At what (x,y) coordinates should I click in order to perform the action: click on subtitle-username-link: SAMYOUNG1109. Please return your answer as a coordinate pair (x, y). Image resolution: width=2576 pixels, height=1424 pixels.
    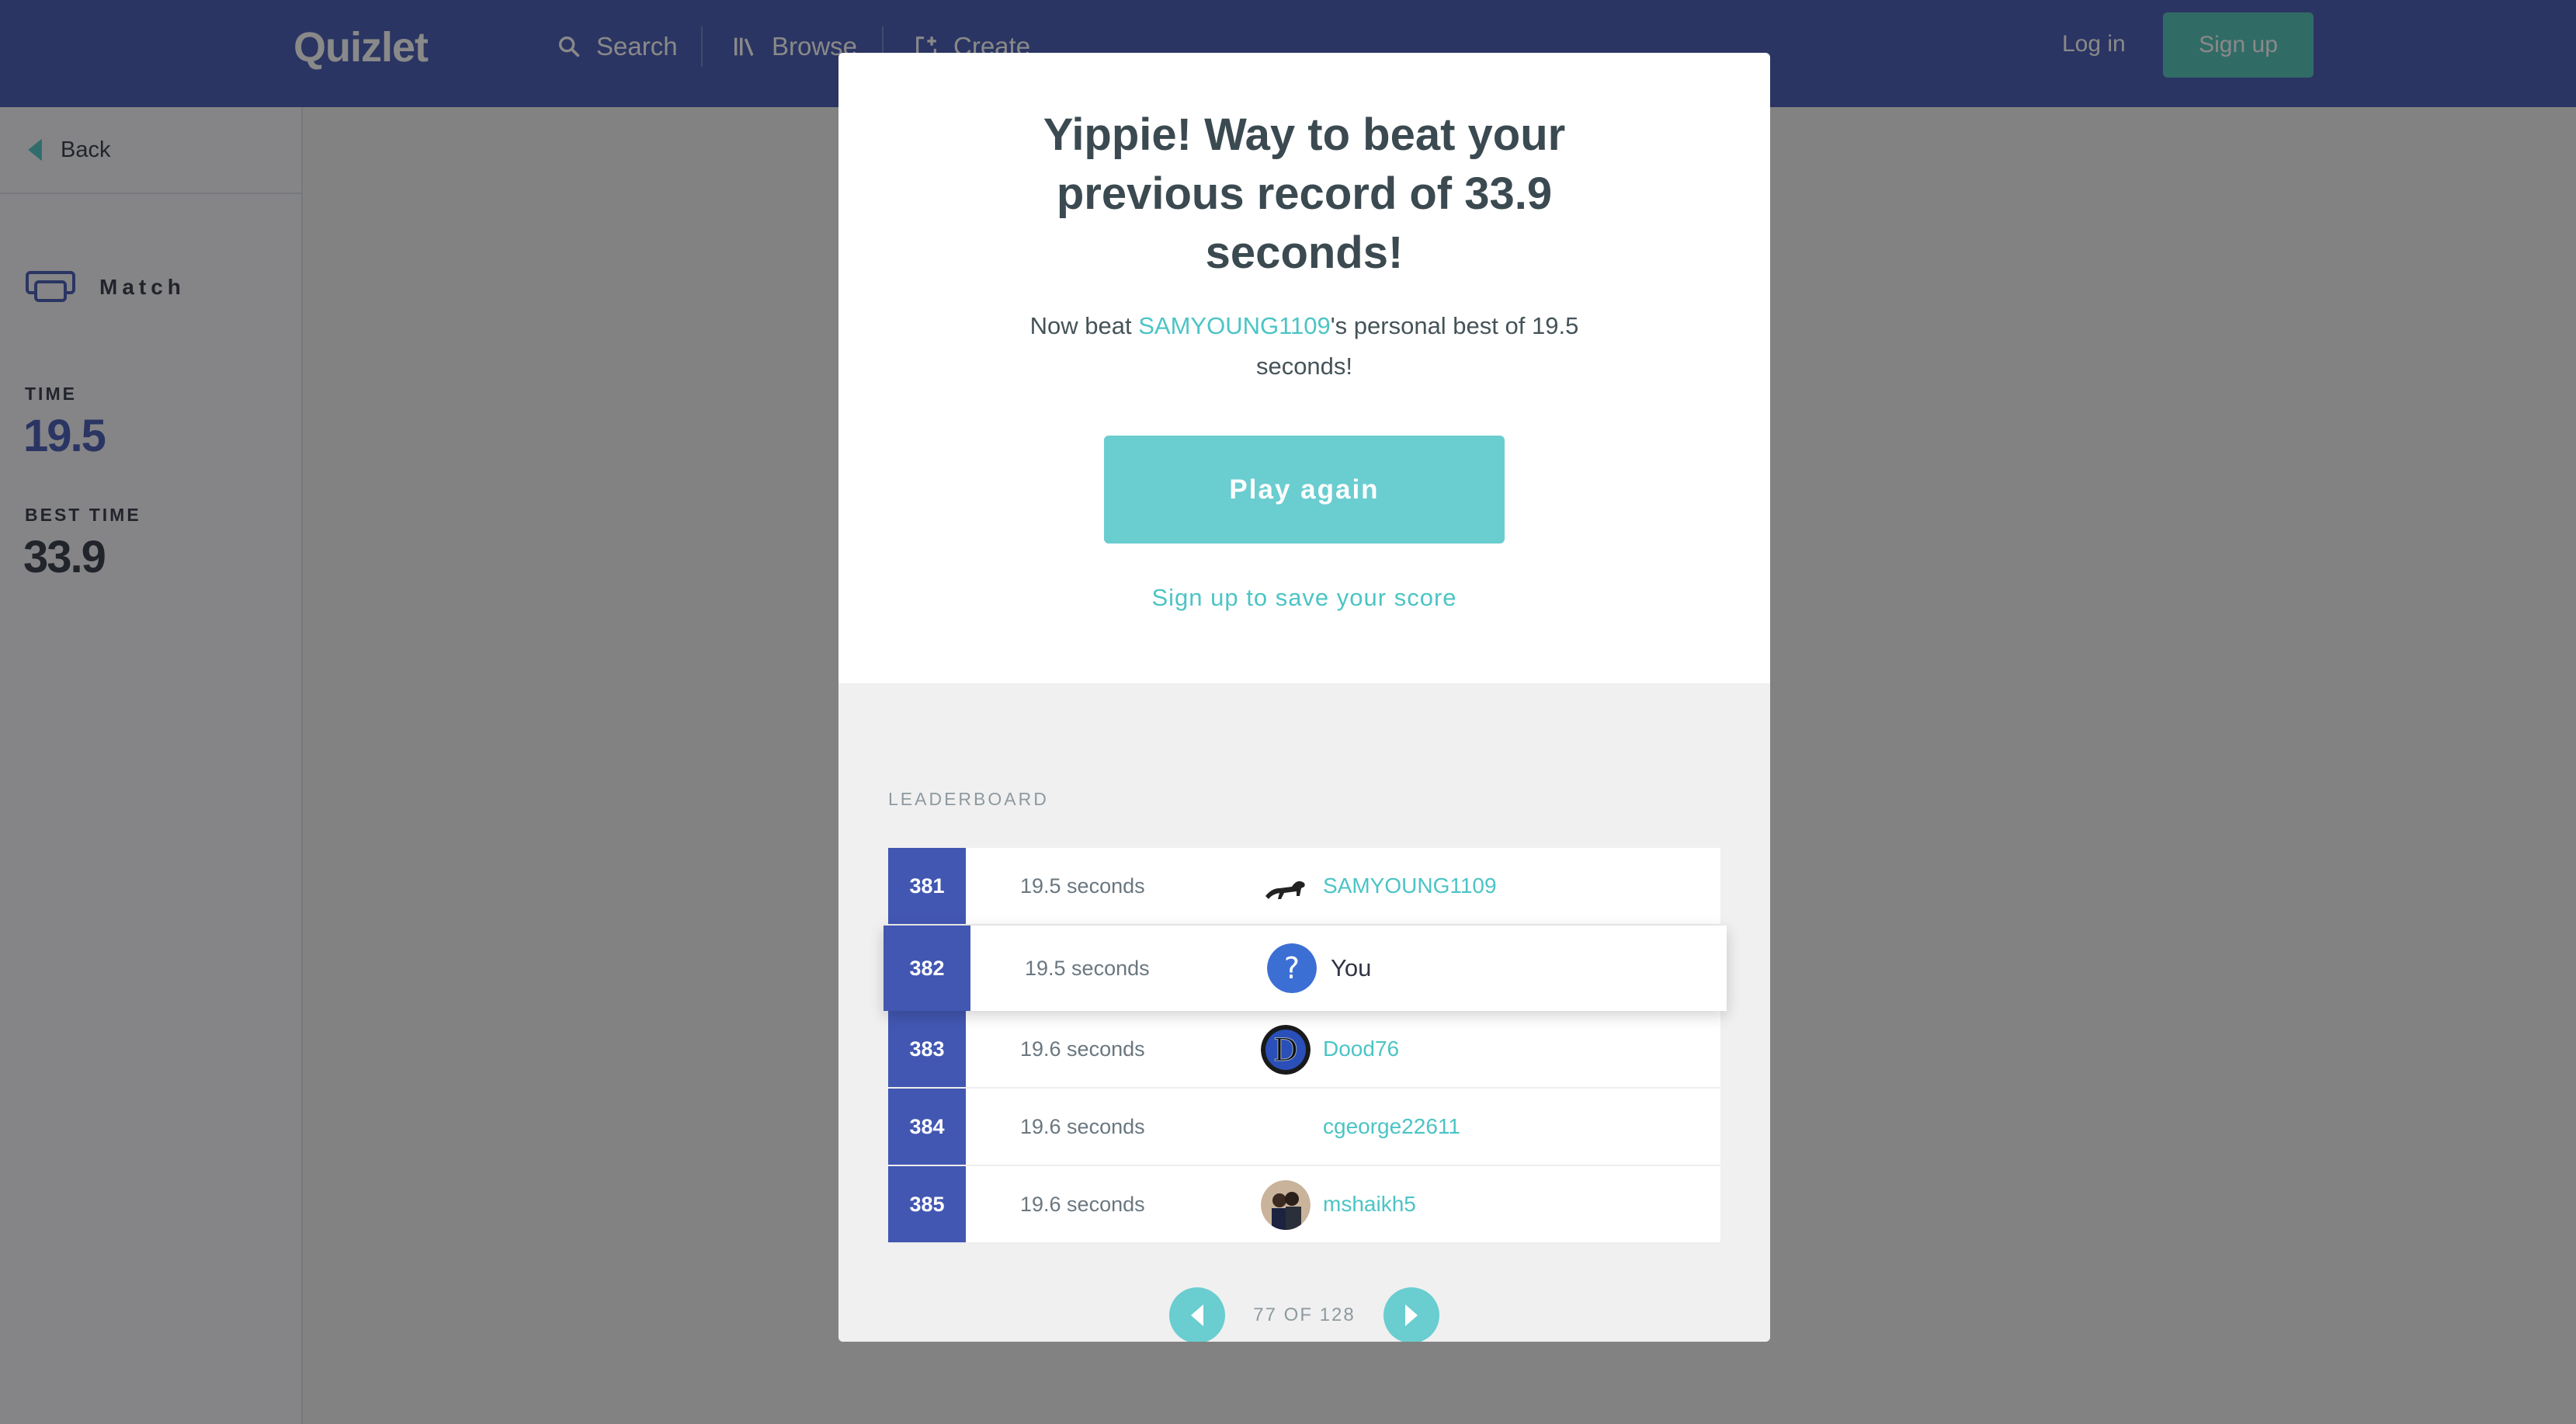
    Looking at the image, I should click on (1234, 326).